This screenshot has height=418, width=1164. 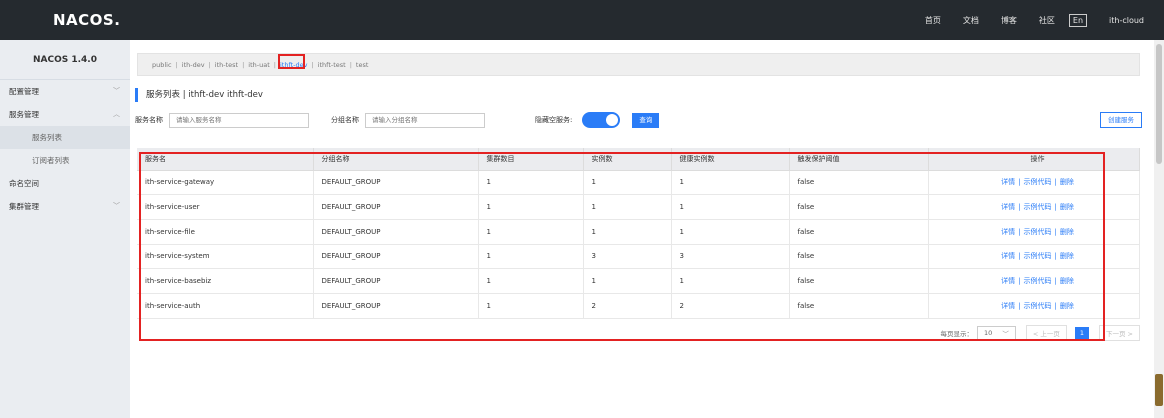 What do you see at coordinates (1047, 20) in the screenshot?
I see `nav-community: 社区` at bounding box center [1047, 20].